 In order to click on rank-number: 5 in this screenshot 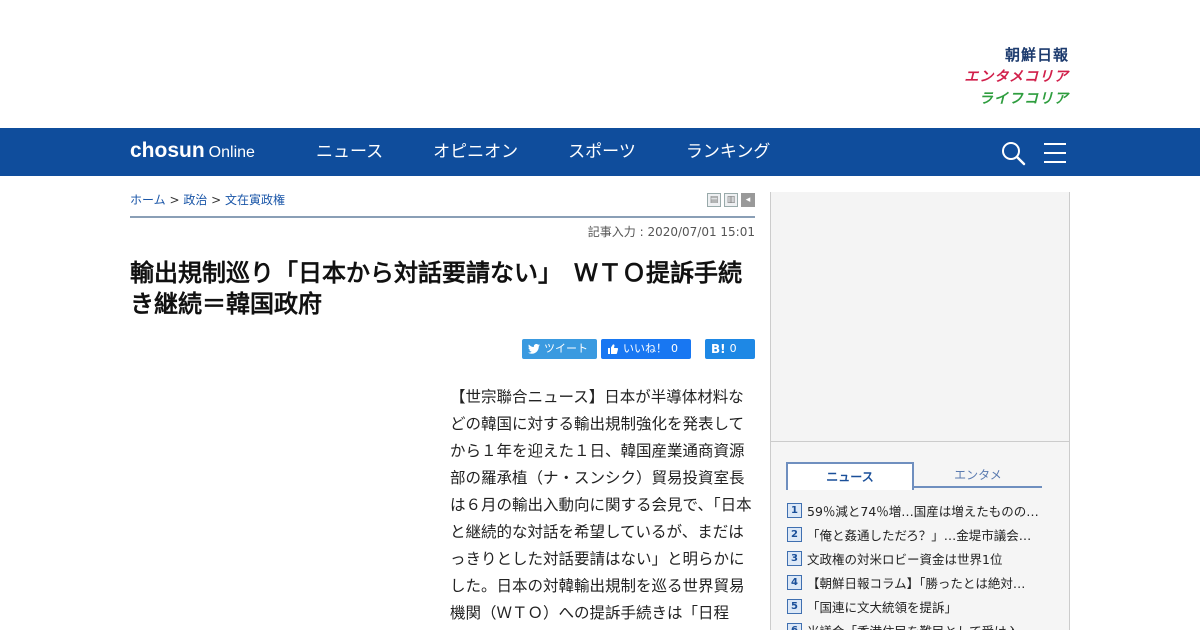, I will do `click(794, 606)`.